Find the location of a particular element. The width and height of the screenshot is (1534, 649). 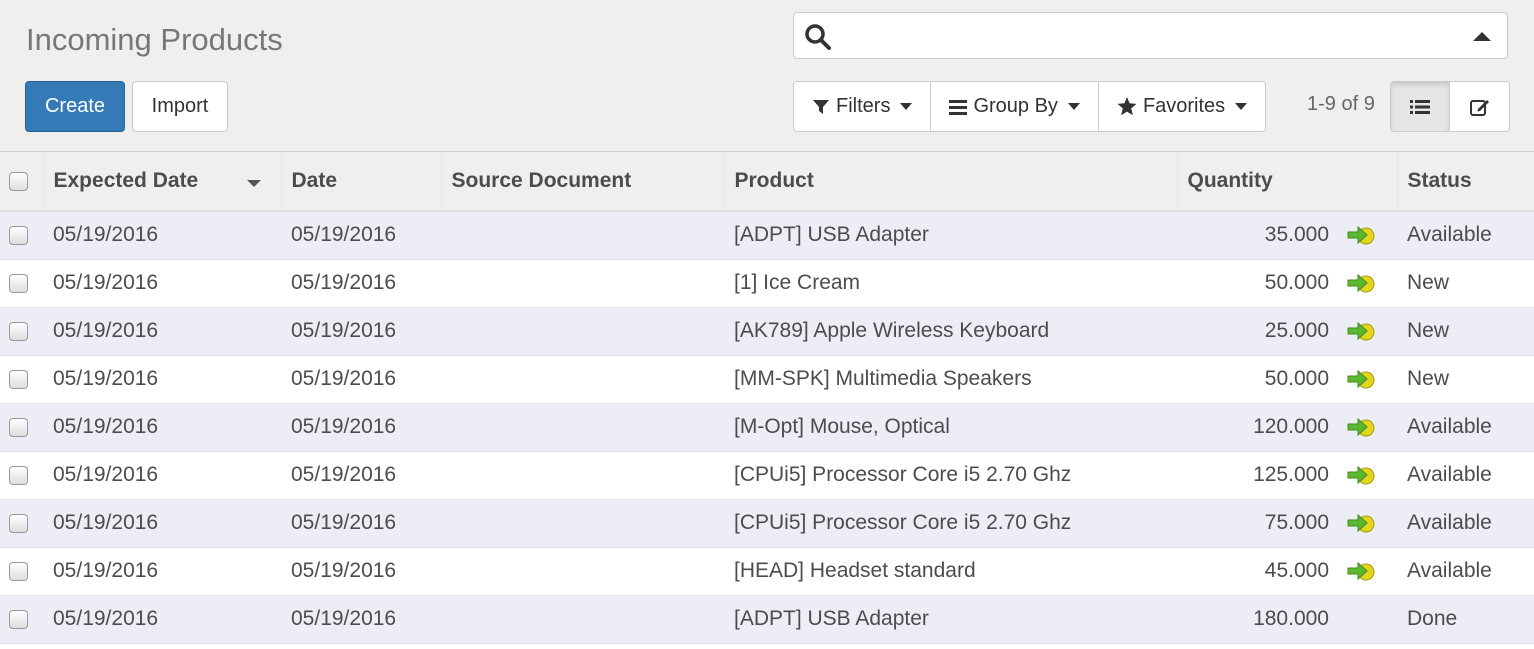

quantity-value: 35.000 is located at coordinates (1296, 235).